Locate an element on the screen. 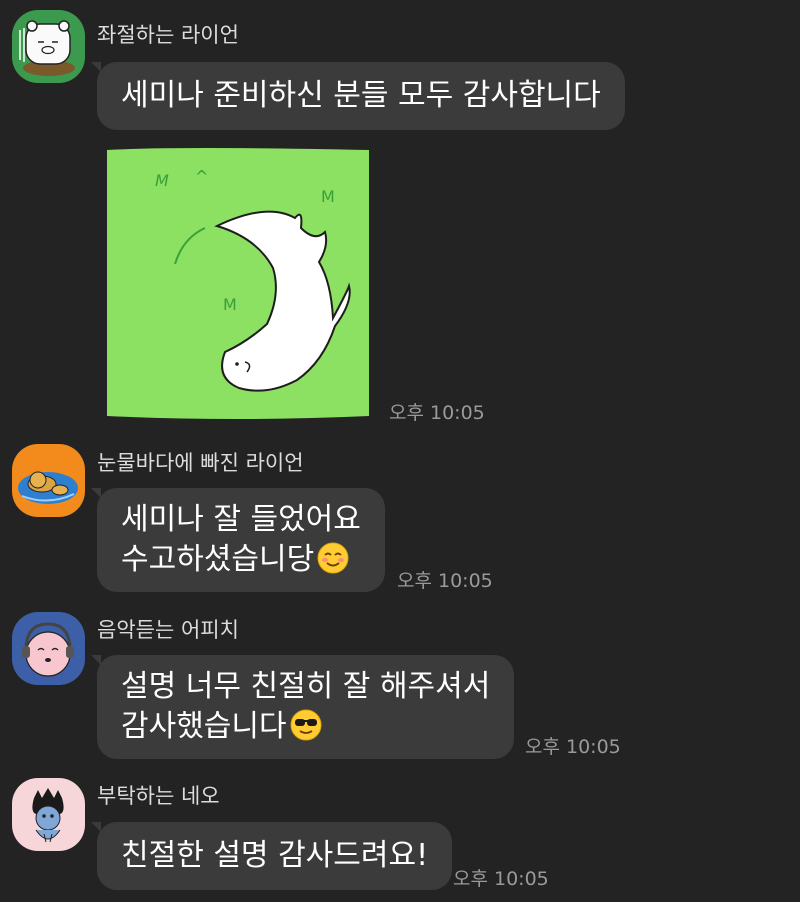  sender-name: 음악듣는 어피치 is located at coordinates (168, 630).